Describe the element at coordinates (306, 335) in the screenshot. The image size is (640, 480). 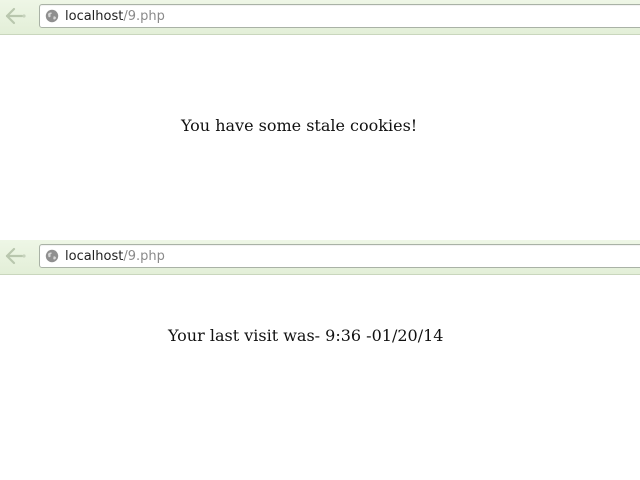
I see `page-message: Your last visit was- 9:36 -01/20/14` at that location.